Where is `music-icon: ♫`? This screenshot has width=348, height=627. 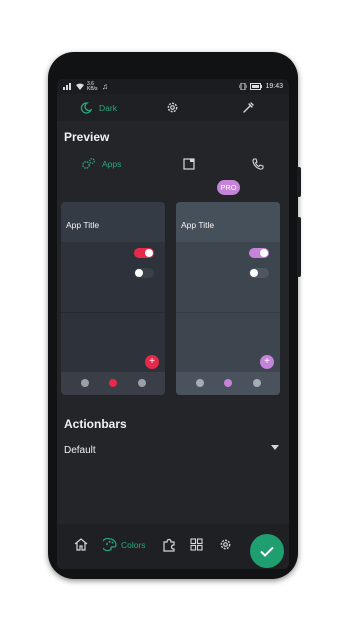 music-icon: ♫ is located at coordinates (105, 86).